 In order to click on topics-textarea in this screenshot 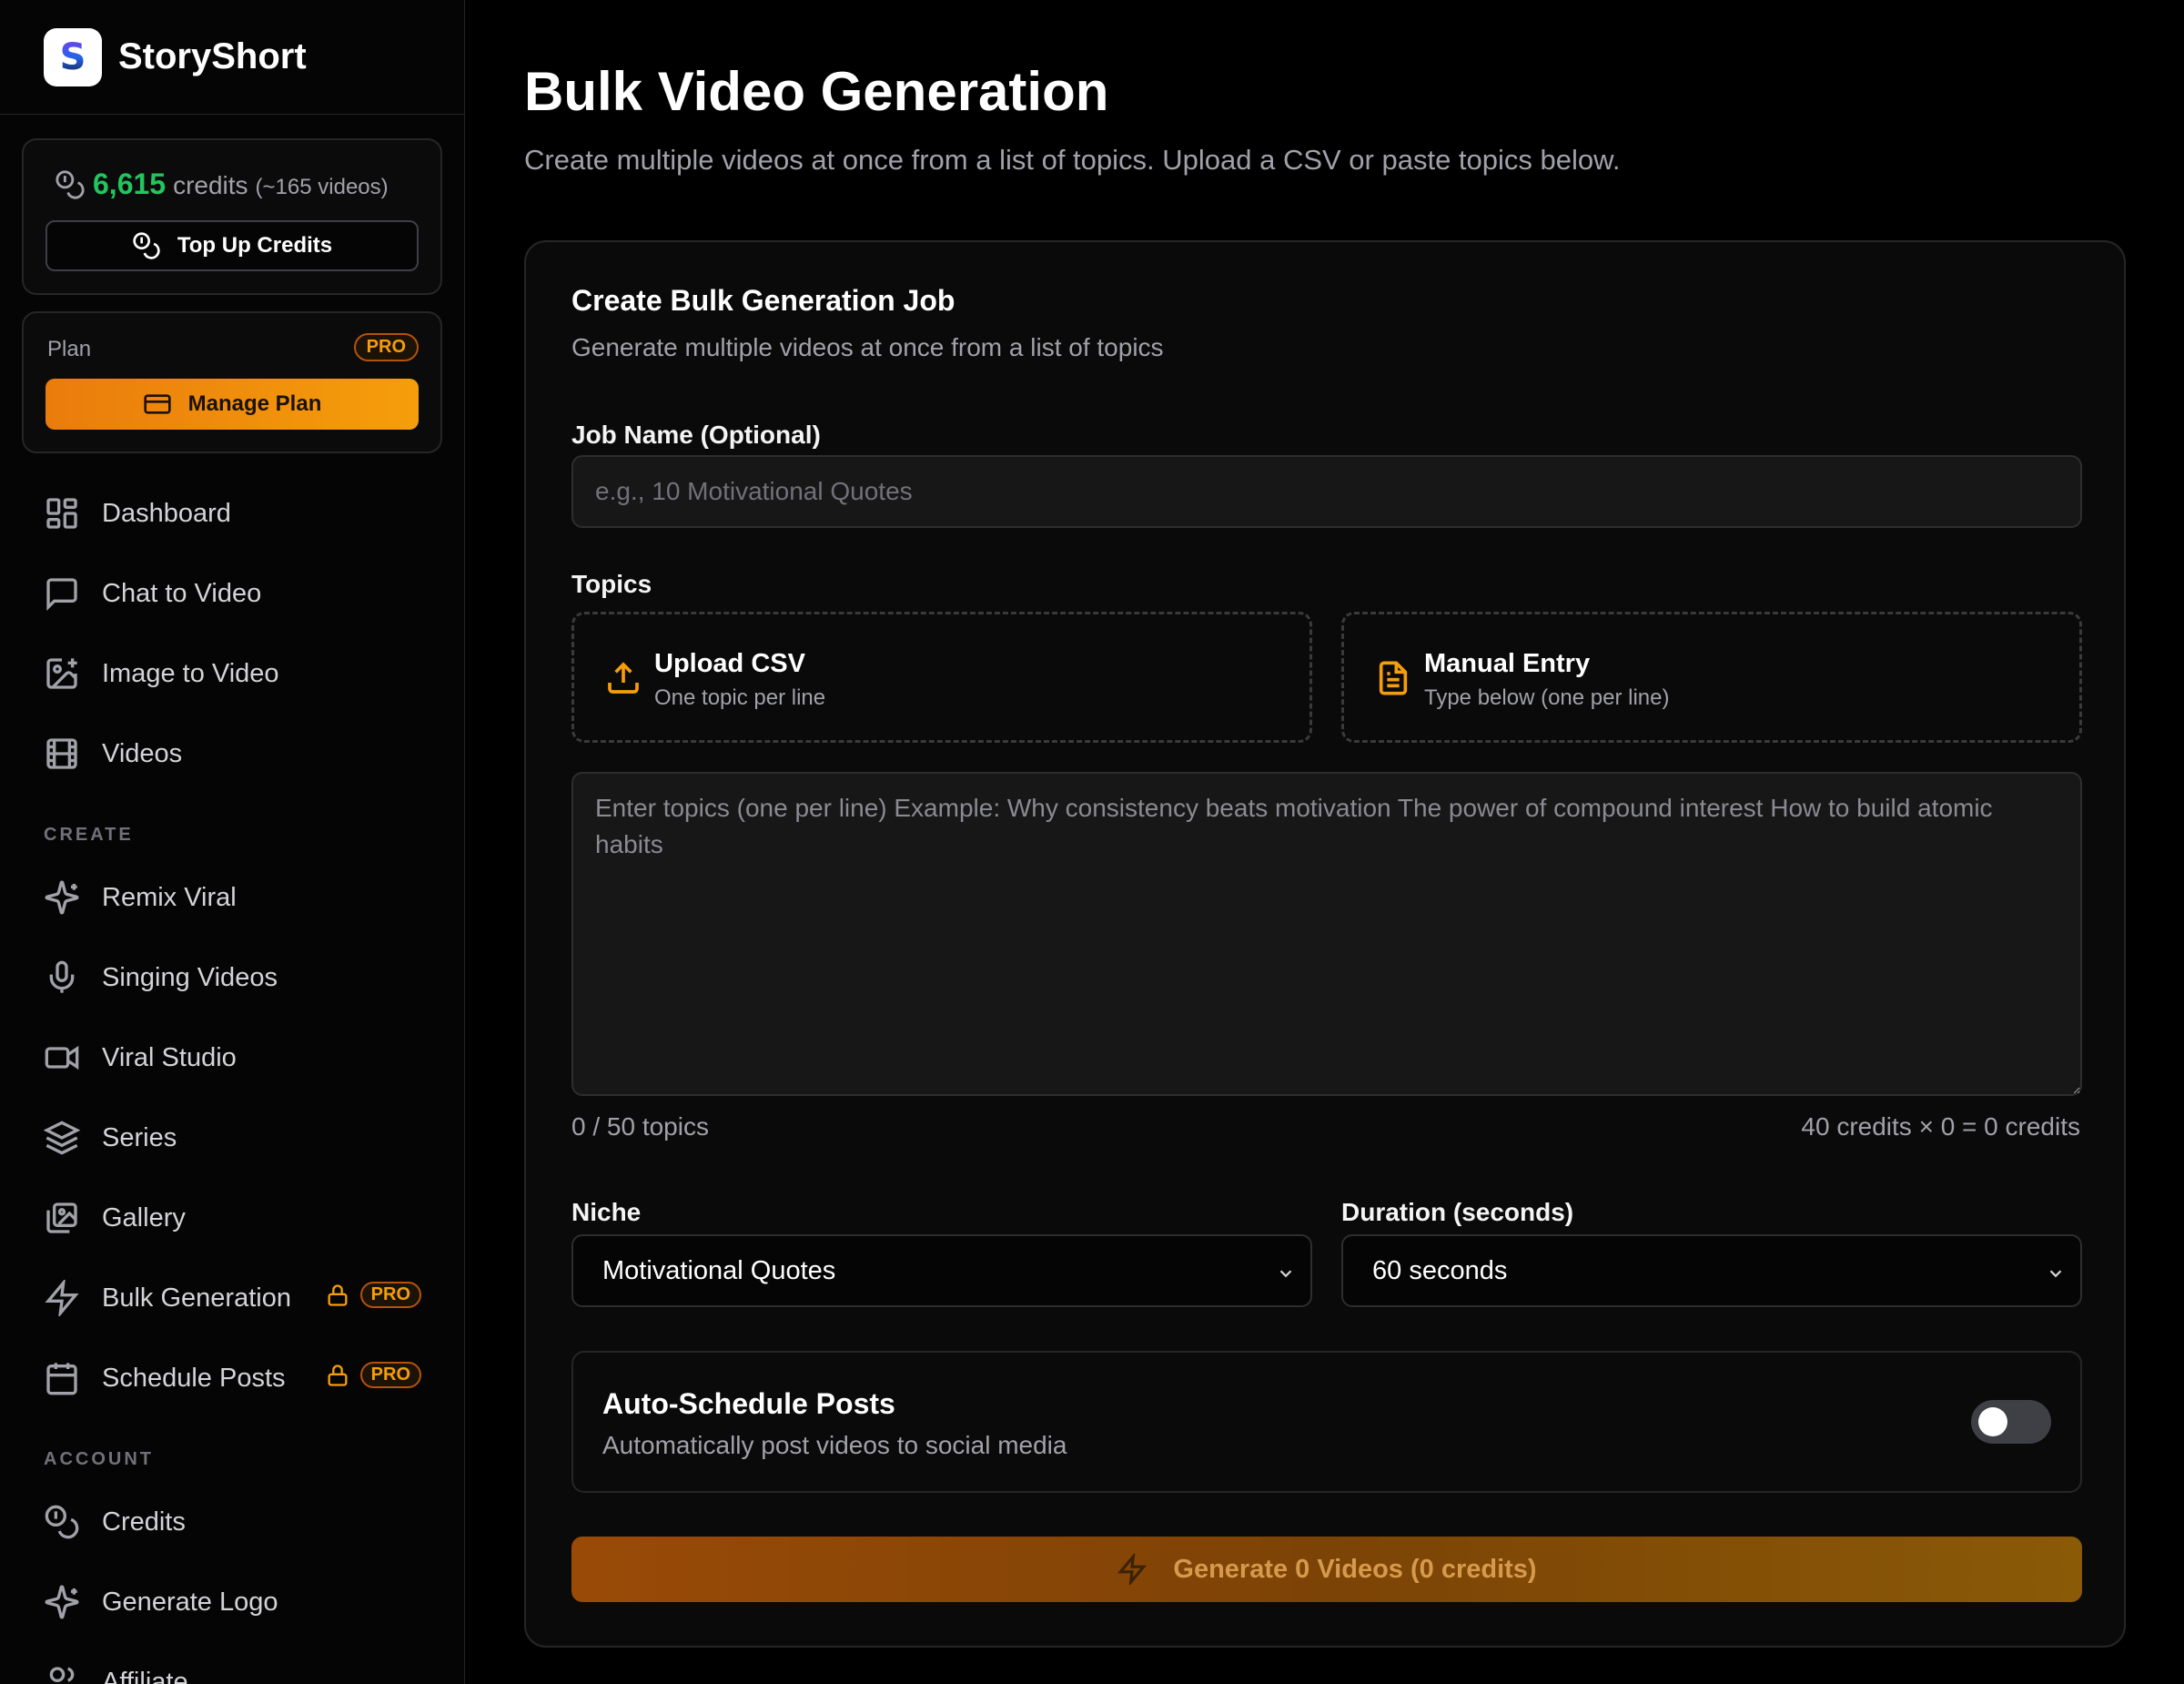, I will do `click(1327, 934)`.